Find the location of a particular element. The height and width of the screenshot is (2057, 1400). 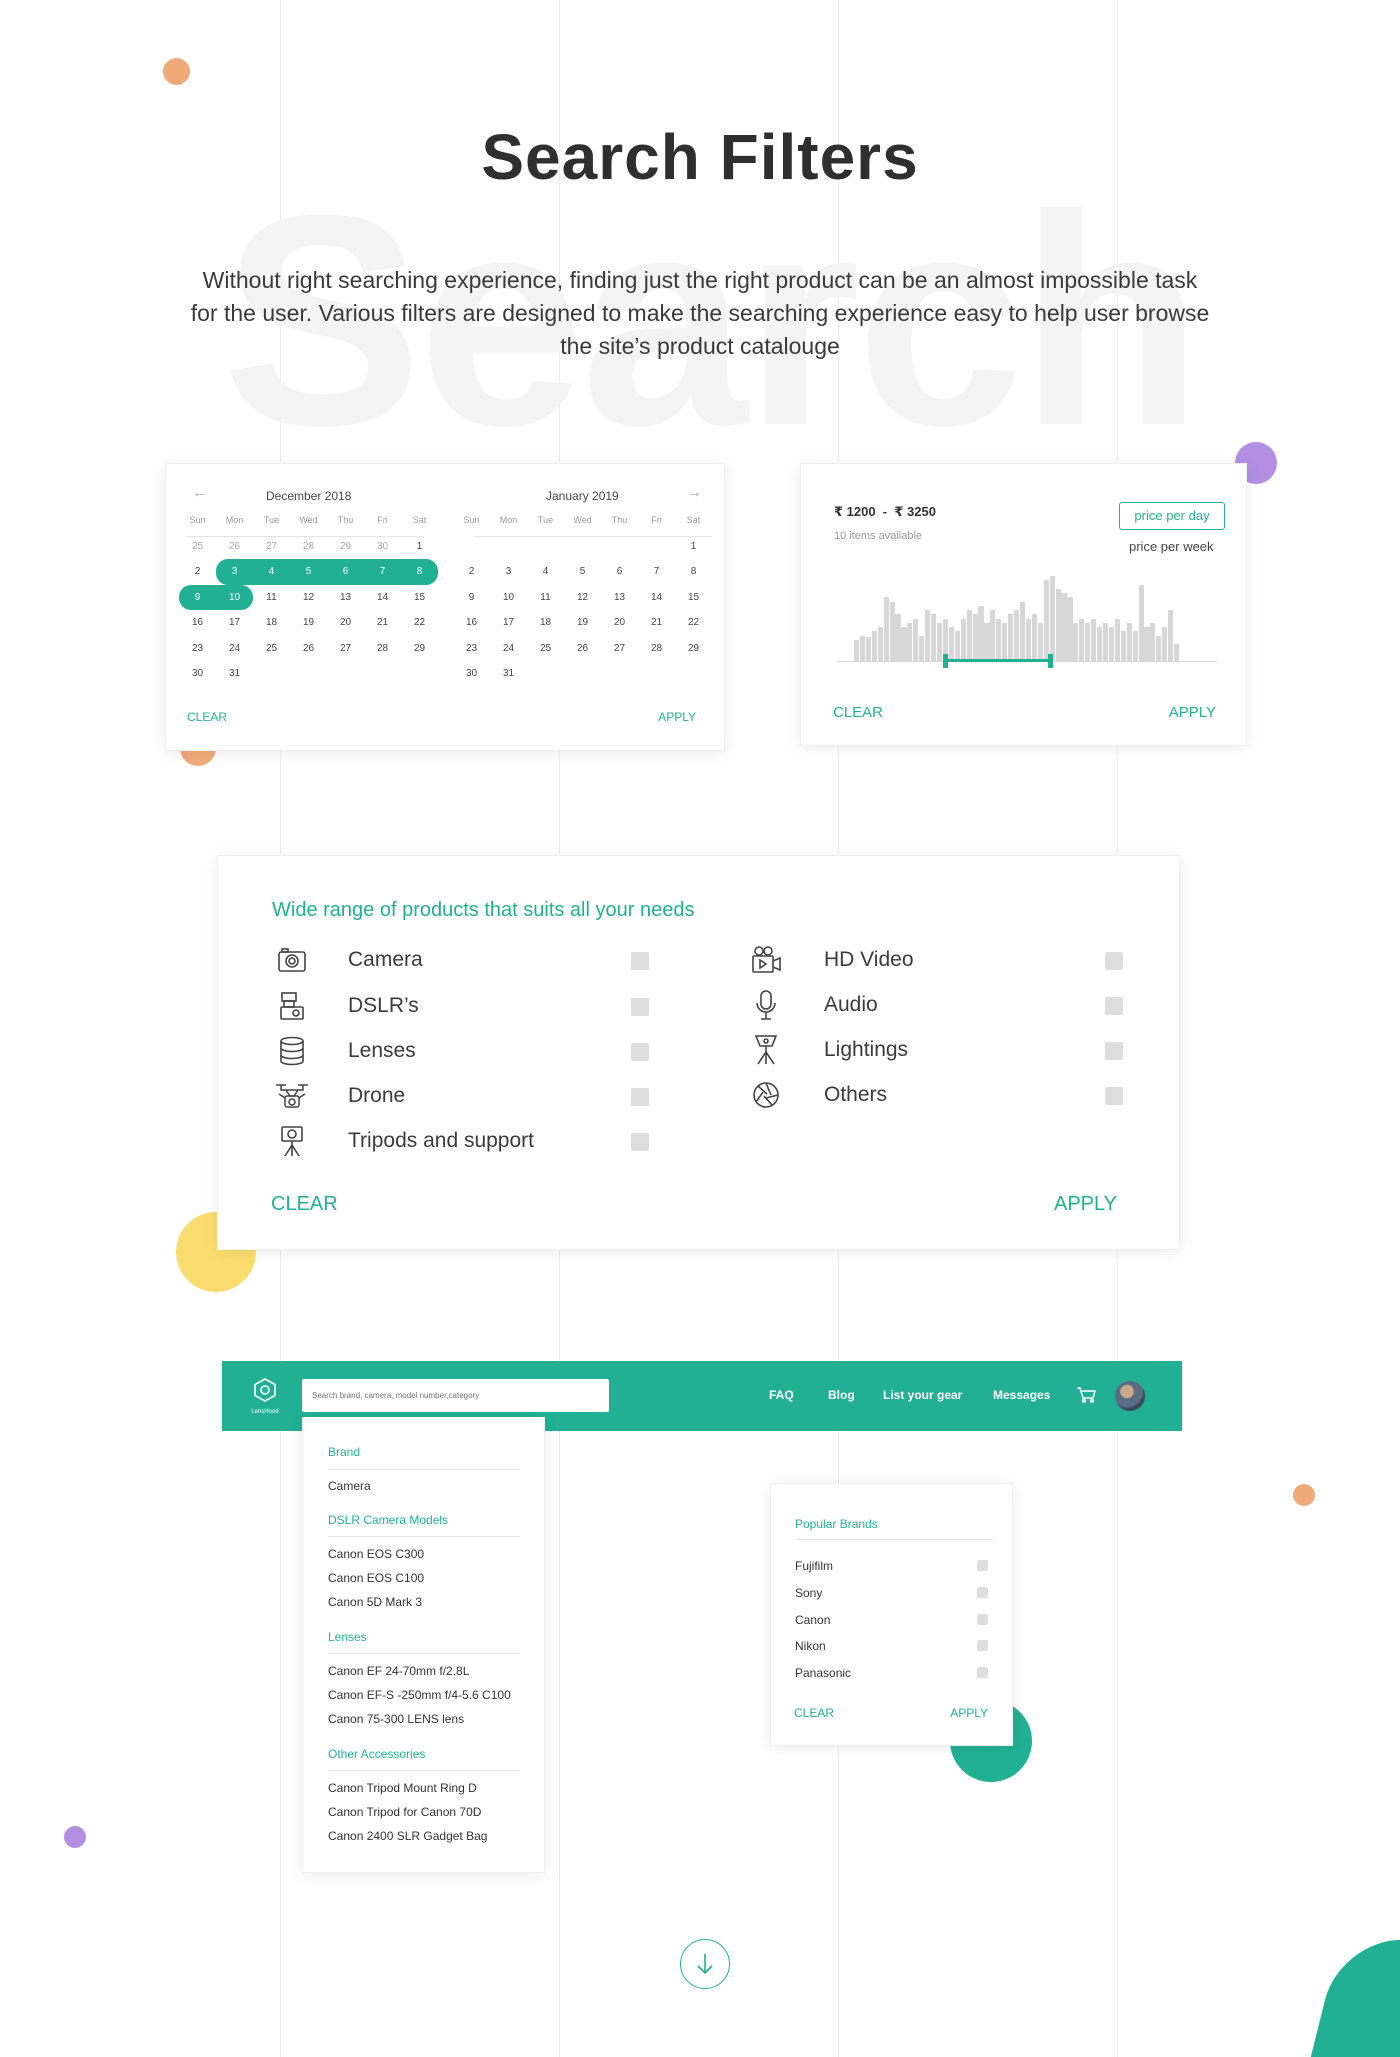

price-per-week-option: price per week is located at coordinates (1171, 546).